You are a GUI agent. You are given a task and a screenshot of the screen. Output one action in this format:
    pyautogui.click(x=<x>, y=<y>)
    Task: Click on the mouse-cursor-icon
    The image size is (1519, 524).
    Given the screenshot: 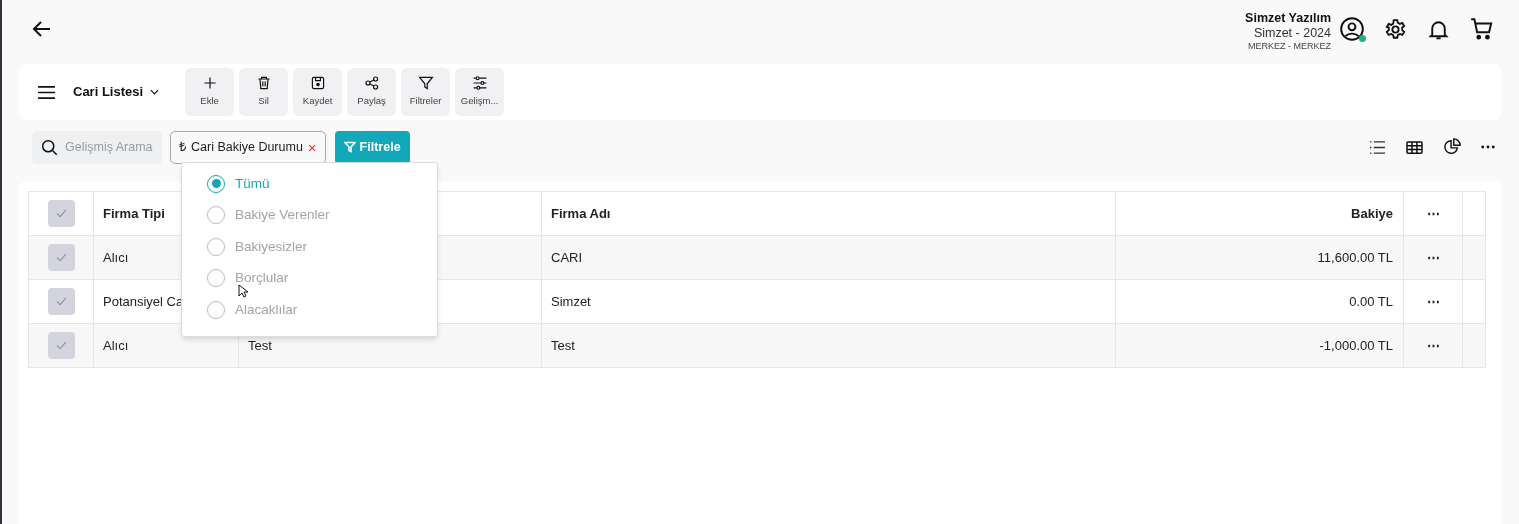 What is the action you would take?
    pyautogui.click(x=243, y=291)
    